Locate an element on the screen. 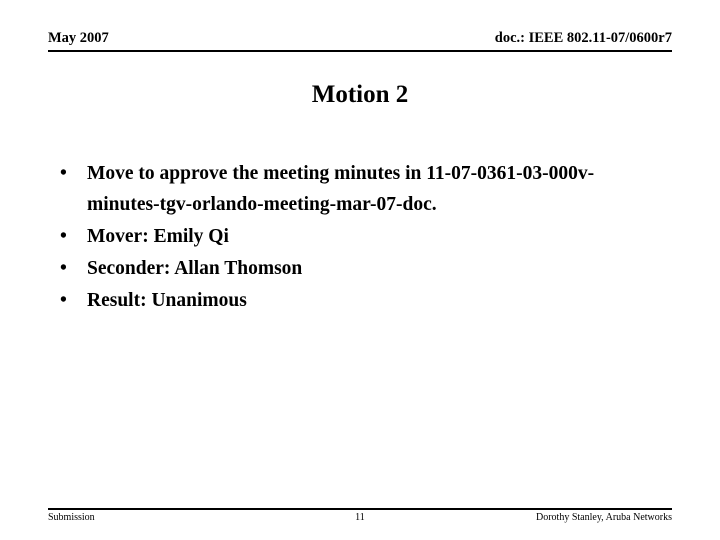 This screenshot has width=720, height=540. bullet-text: Mover: Emily Qi is located at coordinates (158, 236).